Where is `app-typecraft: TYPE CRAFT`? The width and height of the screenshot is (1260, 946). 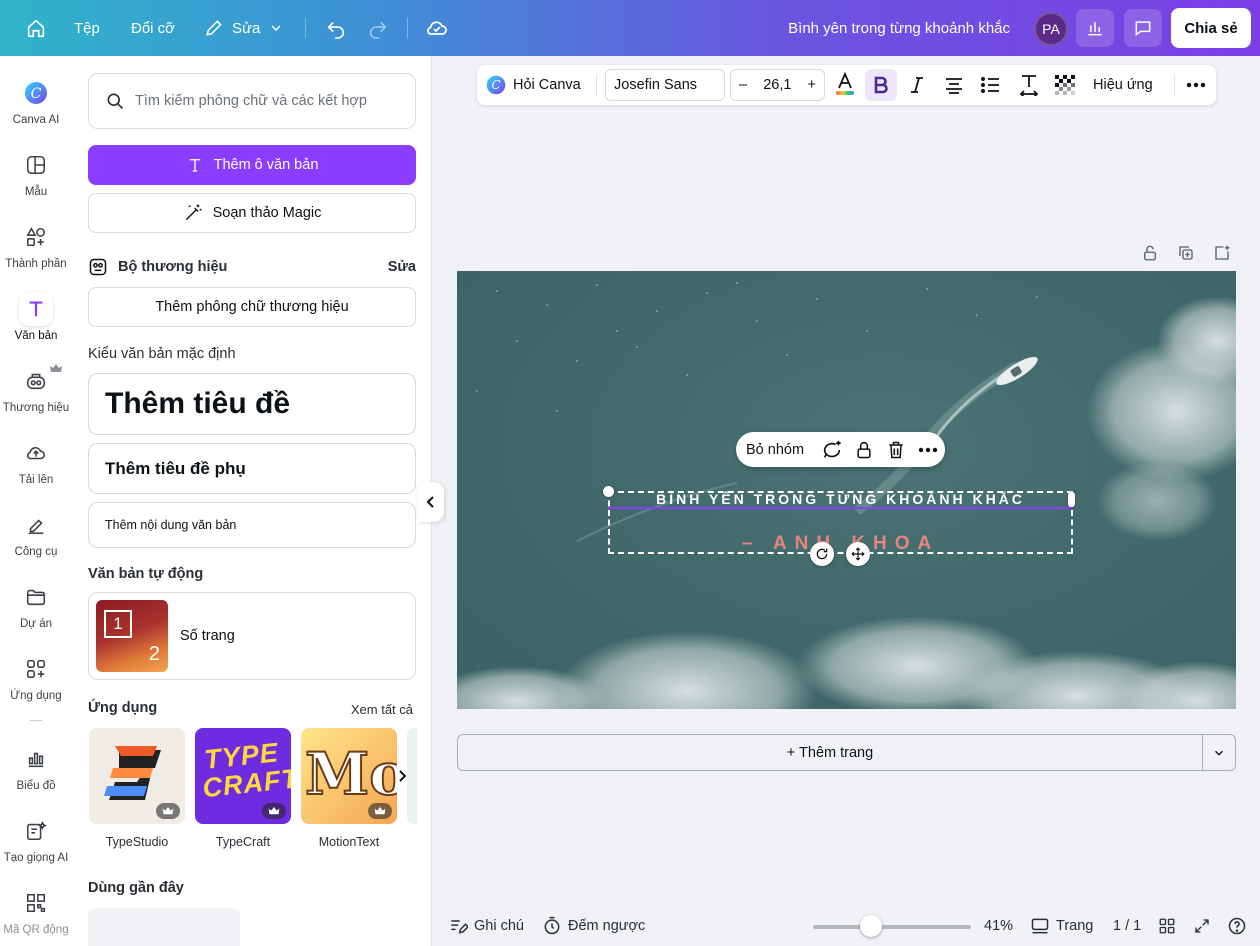
app-typecraft: TYPE CRAFT is located at coordinates (243, 776).